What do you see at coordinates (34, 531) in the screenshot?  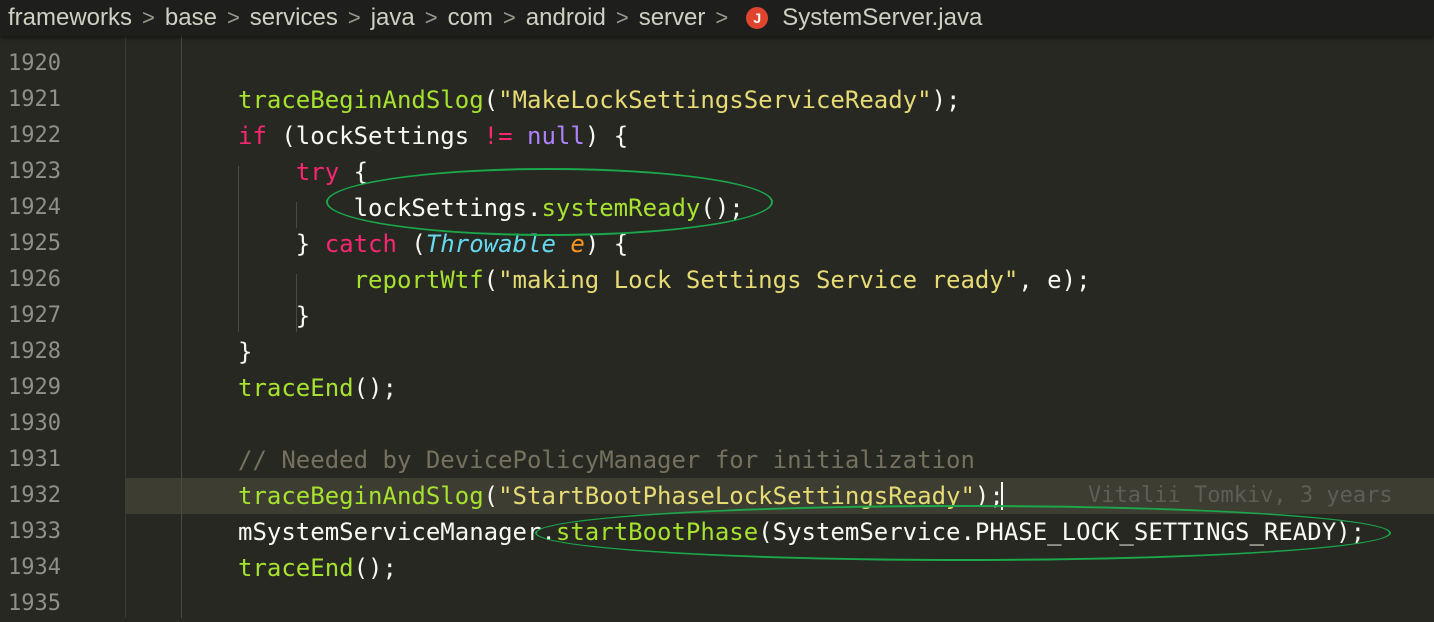 I see `line-number: 1933` at bounding box center [34, 531].